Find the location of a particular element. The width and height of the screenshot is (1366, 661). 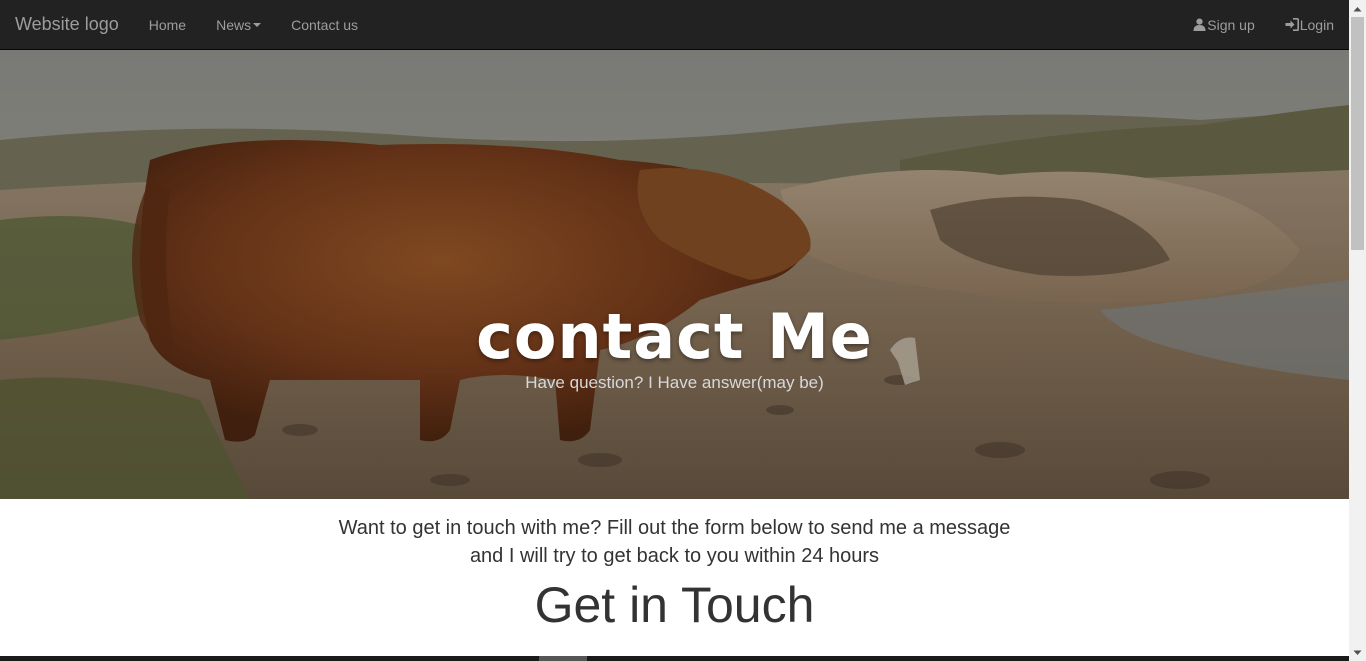

caret-down-icon is located at coordinates (257, 24).